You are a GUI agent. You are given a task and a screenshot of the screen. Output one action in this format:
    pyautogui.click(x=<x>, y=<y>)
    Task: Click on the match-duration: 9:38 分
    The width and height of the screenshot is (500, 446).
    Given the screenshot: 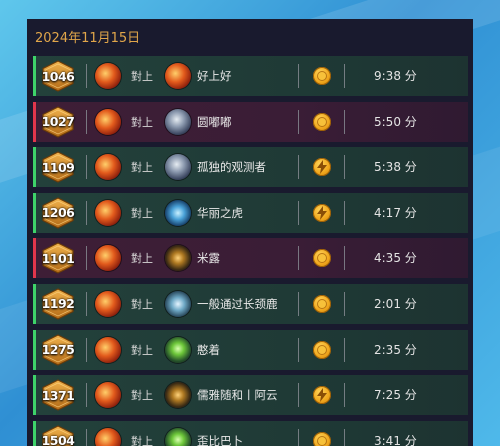 What is the action you would take?
    pyautogui.click(x=395, y=76)
    